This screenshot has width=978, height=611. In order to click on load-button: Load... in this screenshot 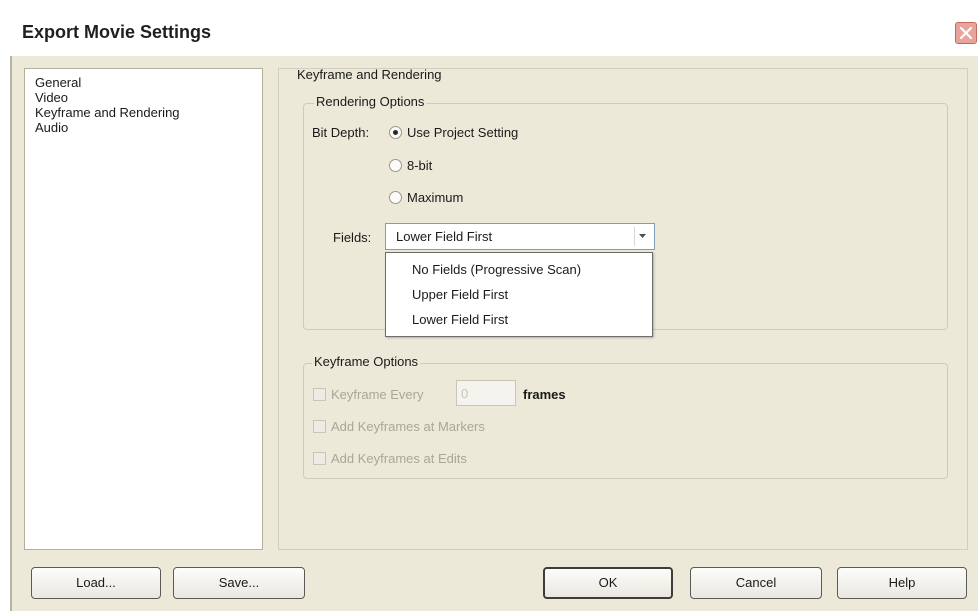, I will do `click(96, 583)`.